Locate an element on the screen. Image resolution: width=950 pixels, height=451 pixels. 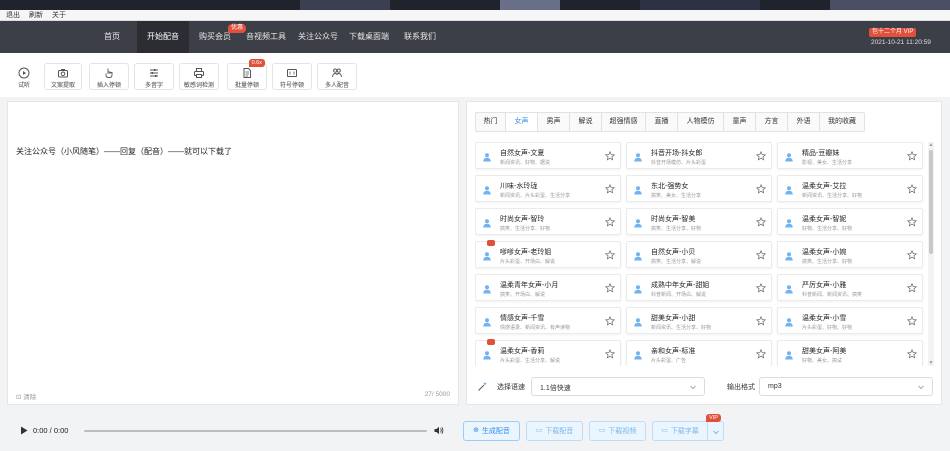
nav-download-desktop: 下载桌面端 is located at coordinates (369, 37).